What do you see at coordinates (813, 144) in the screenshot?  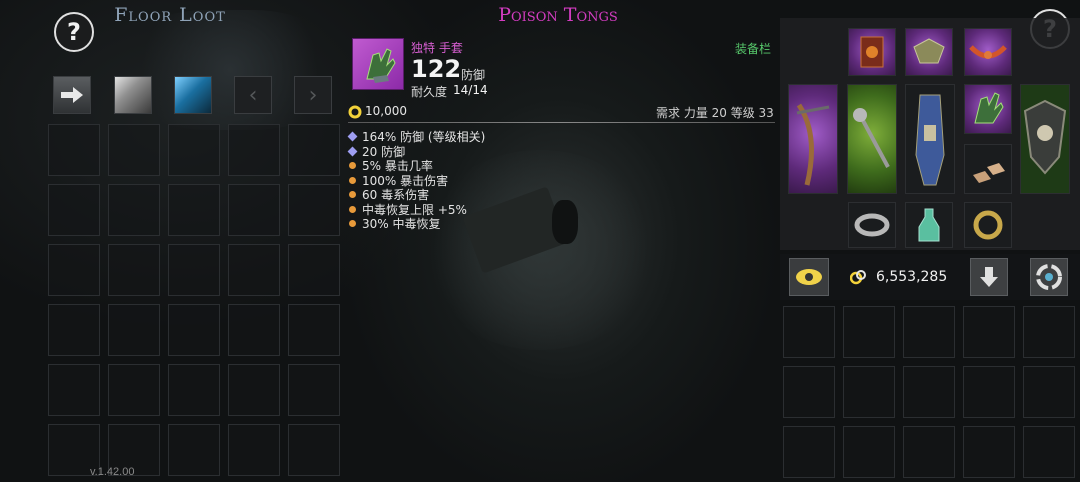 I see `crossbow-icon` at bounding box center [813, 144].